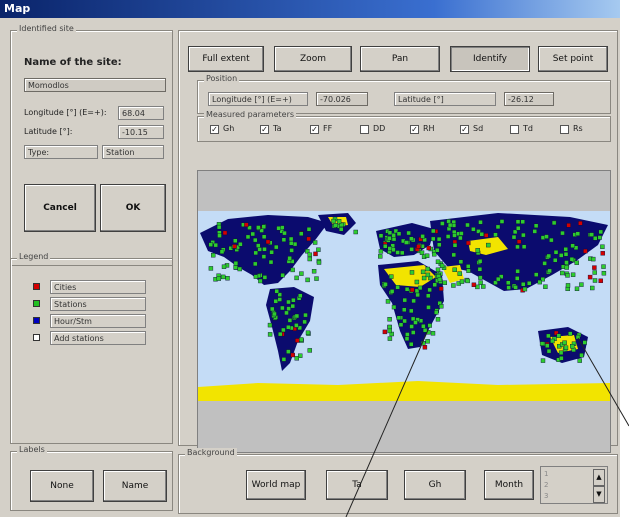 This screenshot has height=517, width=629. What do you see at coordinates (573, 59) in the screenshot?
I see `toolbar-button-set-point: Set point` at bounding box center [573, 59].